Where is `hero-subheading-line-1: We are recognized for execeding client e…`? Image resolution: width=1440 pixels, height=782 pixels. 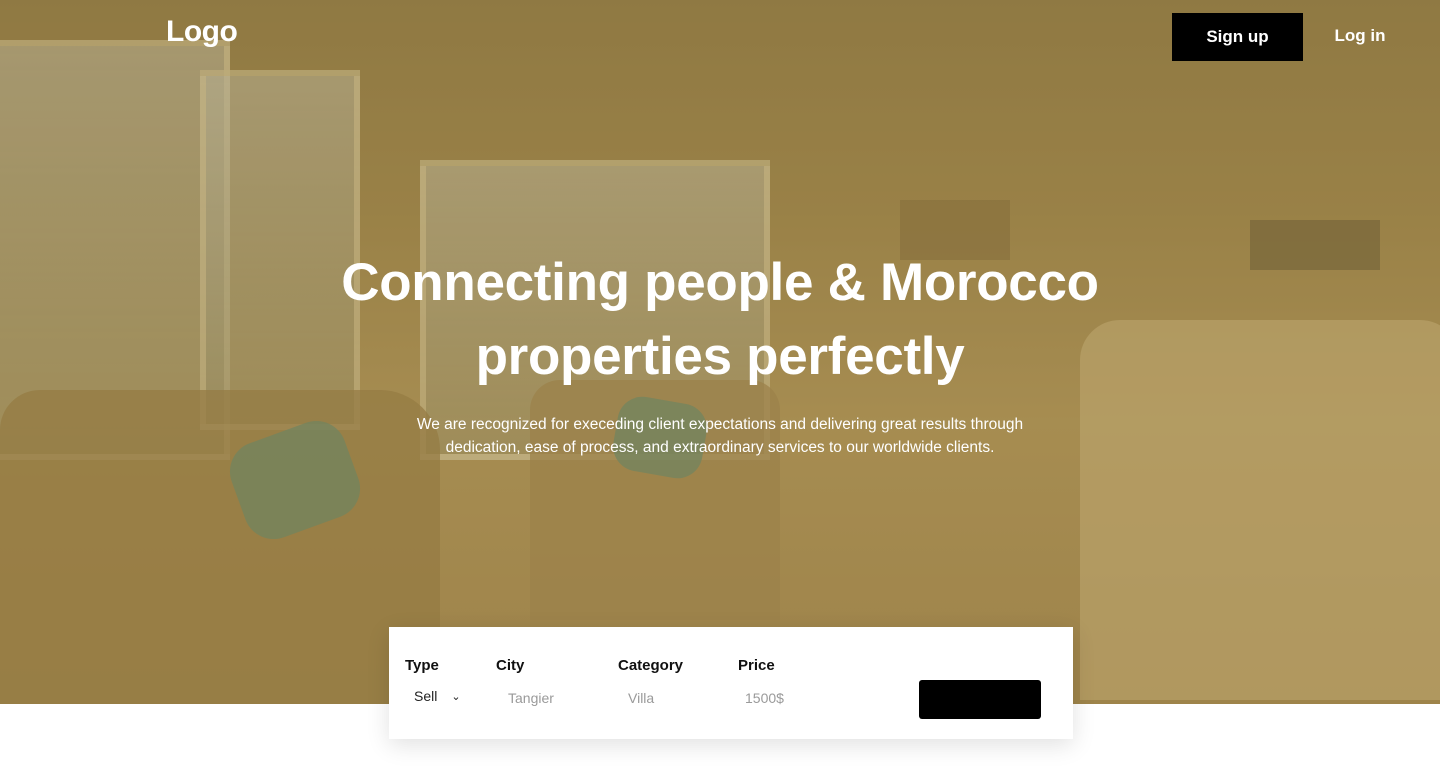 hero-subheading-line-1: We are recognized for execeding client e… is located at coordinates (720, 424).